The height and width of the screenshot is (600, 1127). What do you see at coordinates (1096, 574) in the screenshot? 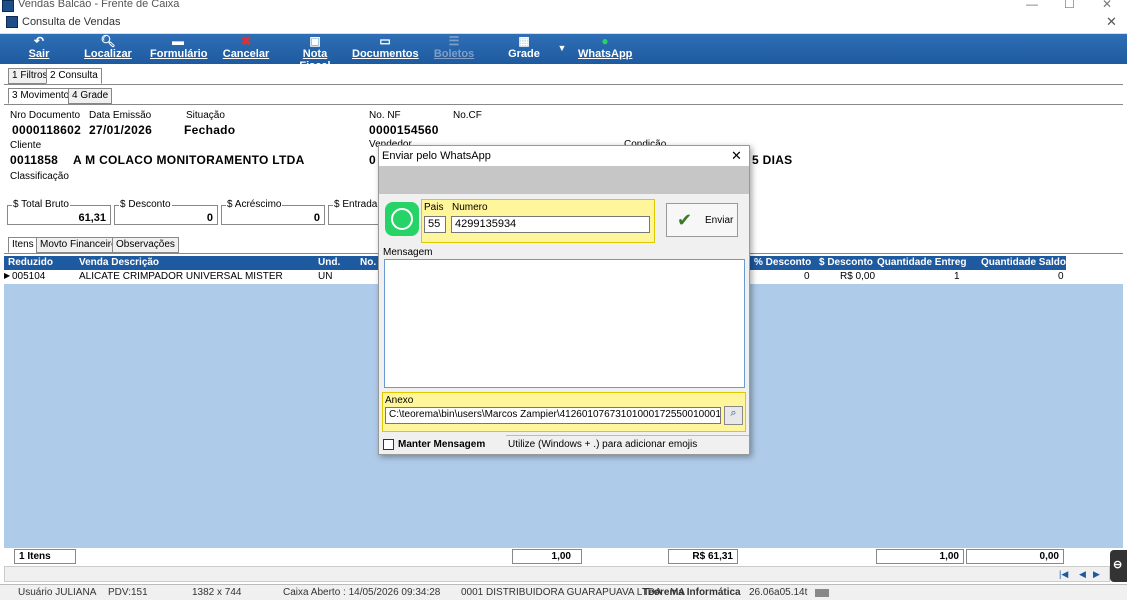
I see `nav-next-icon: ▶` at bounding box center [1096, 574].